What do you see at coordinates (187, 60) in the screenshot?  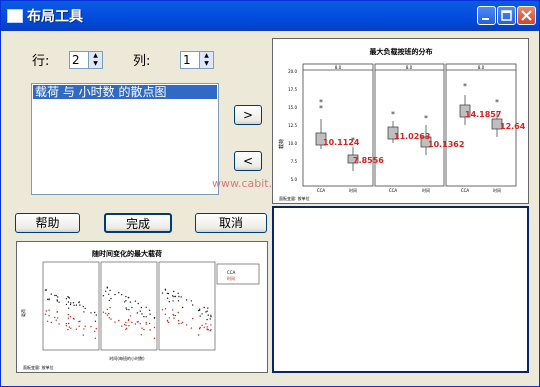 I see `cols-value: 1` at bounding box center [187, 60].